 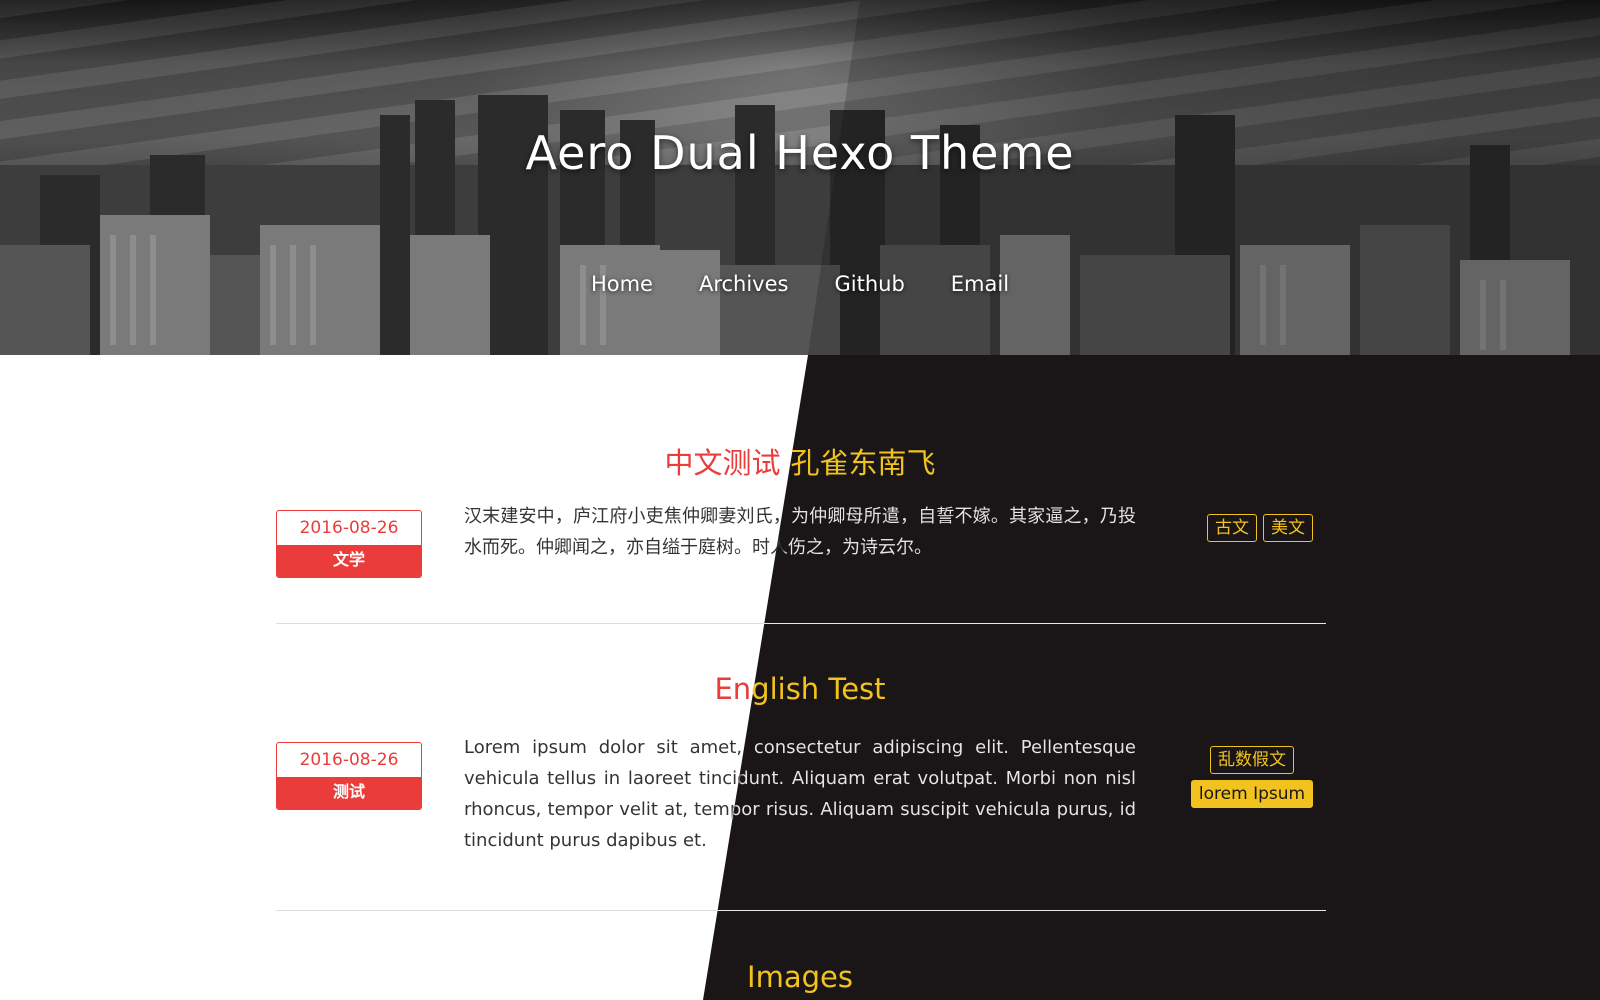 I want to click on post-title: Images, so click(x=800, y=977).